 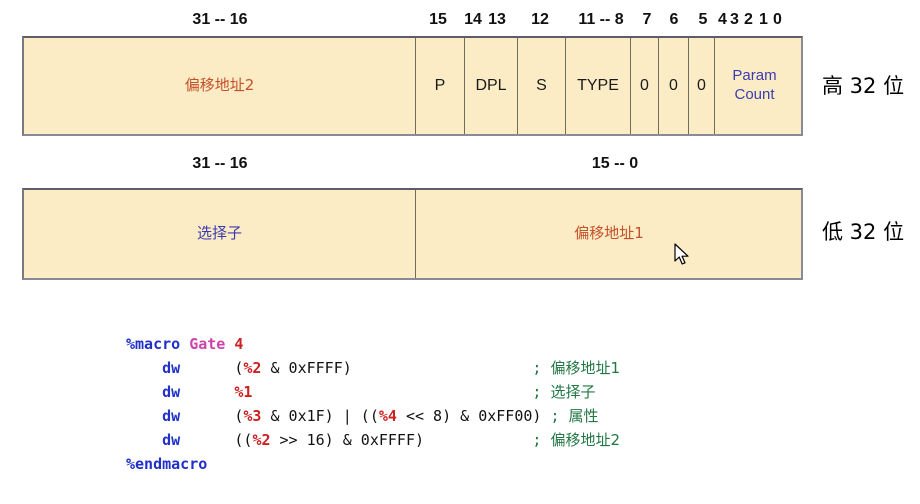 What do you see at coordinates (320, 416) in the screenshot?
I see `code-token: & 0x1F) | ((` at bounding box center [320, 416].